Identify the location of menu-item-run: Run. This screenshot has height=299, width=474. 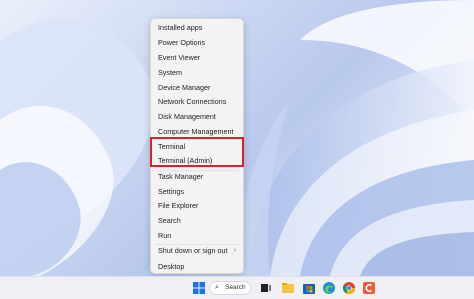
(197, 235).